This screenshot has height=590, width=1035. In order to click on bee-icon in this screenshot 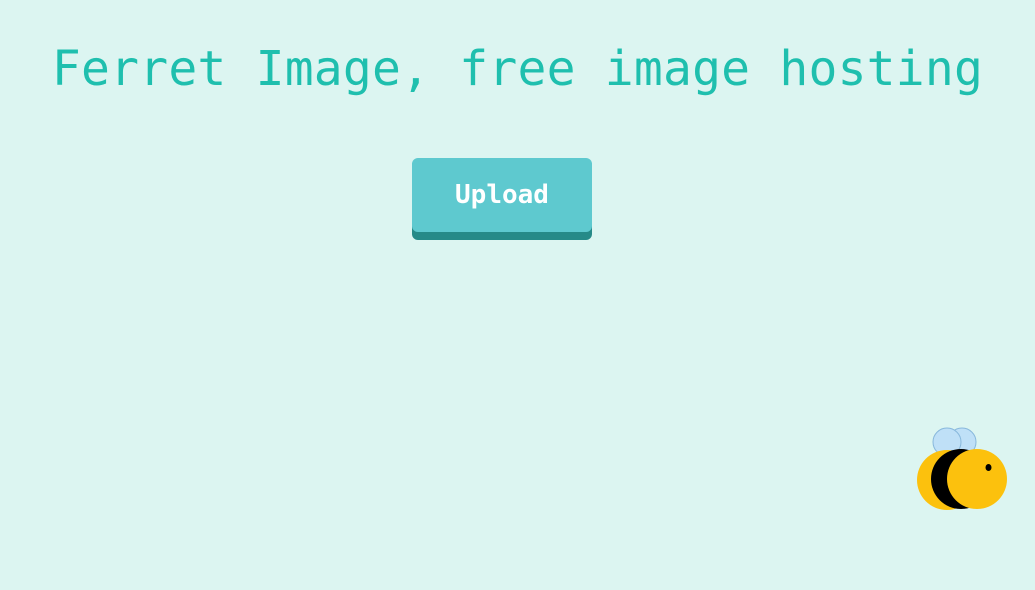, I will do `click(962, 469)`.